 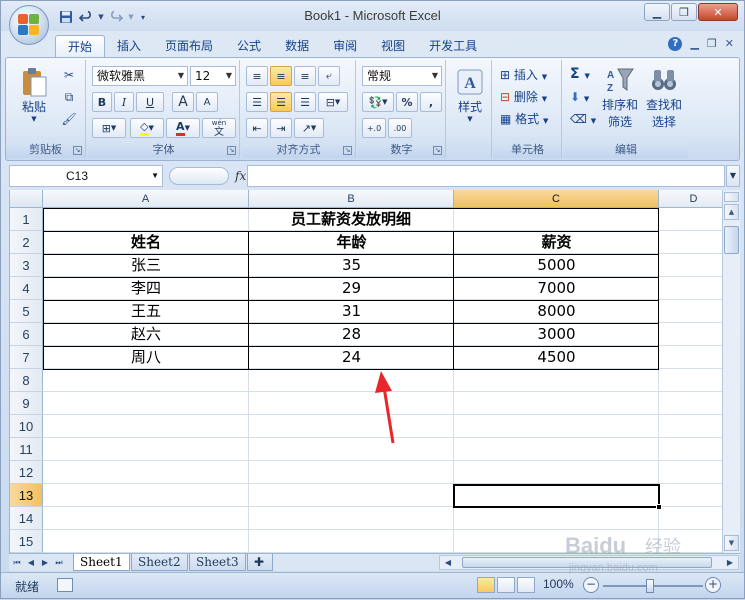 What do you see at coordinates (333, 102) in the screenshot?
I see `merge-center-button: ⊟ ▼` at bounding box center [333, 102].